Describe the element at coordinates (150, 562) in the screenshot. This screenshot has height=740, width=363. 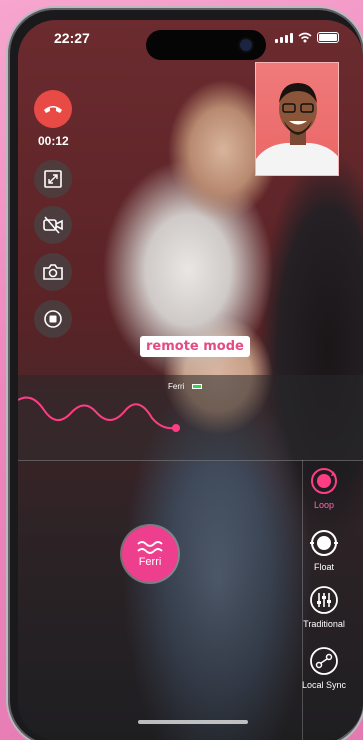
I see `toy-control-label: Ferri` at that location.